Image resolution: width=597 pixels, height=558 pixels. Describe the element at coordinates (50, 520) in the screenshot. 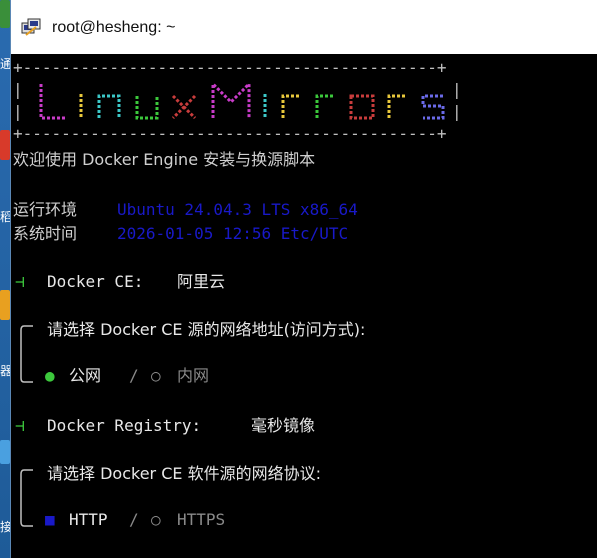

I see `radio-selected-icon: ■` at that location.